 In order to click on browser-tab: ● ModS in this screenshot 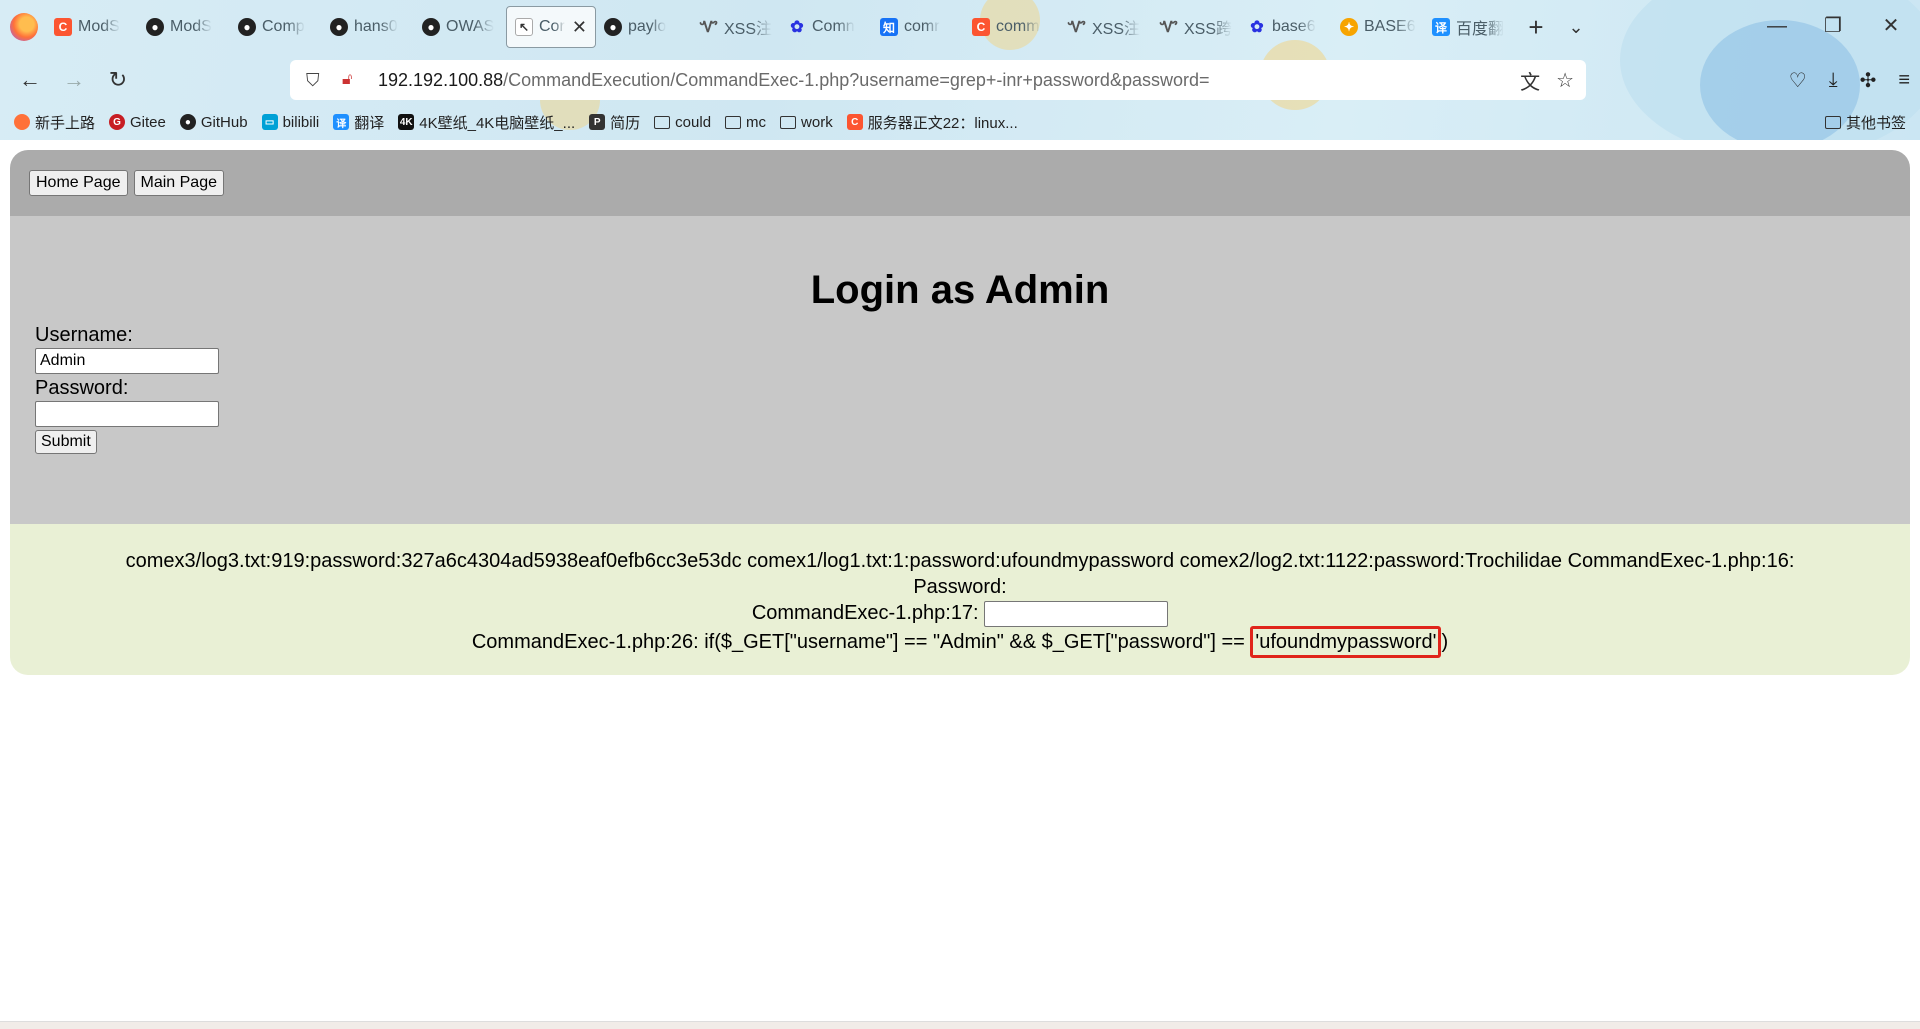, I will do `click(184, 27)`.